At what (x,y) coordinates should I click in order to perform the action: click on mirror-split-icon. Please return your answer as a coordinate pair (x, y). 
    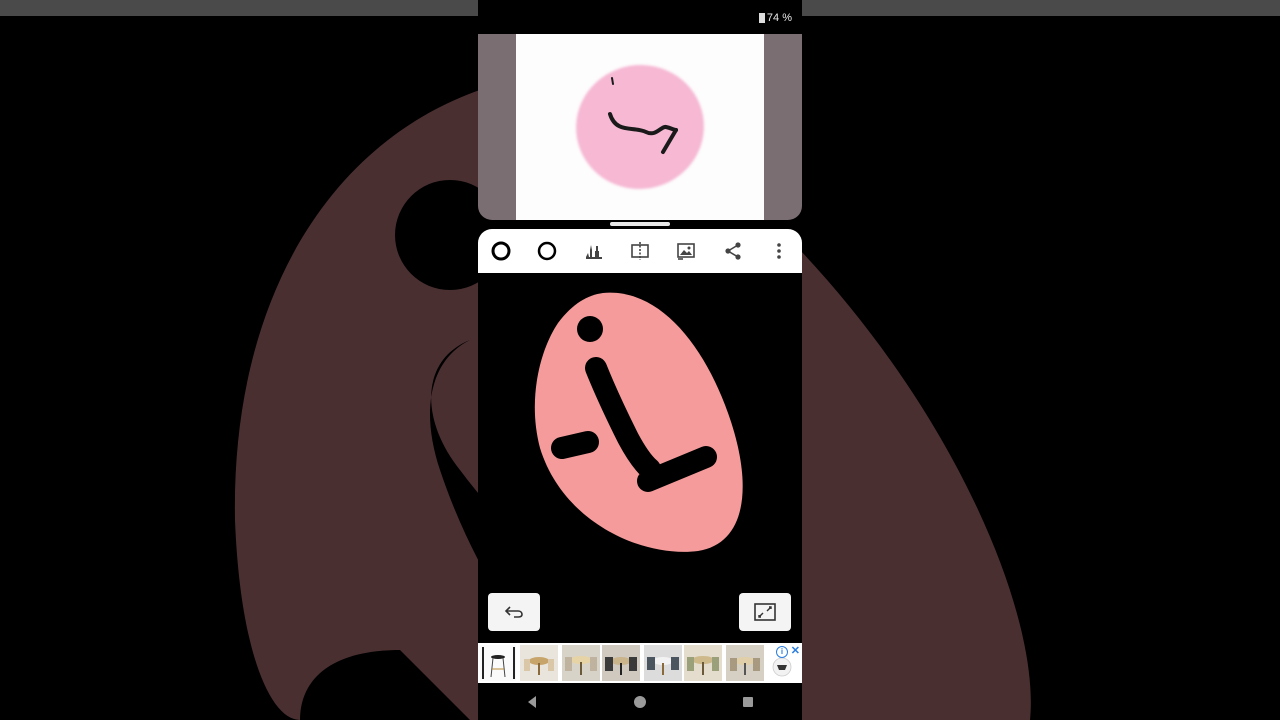
    Looking at the image, I should click on (640, 251).